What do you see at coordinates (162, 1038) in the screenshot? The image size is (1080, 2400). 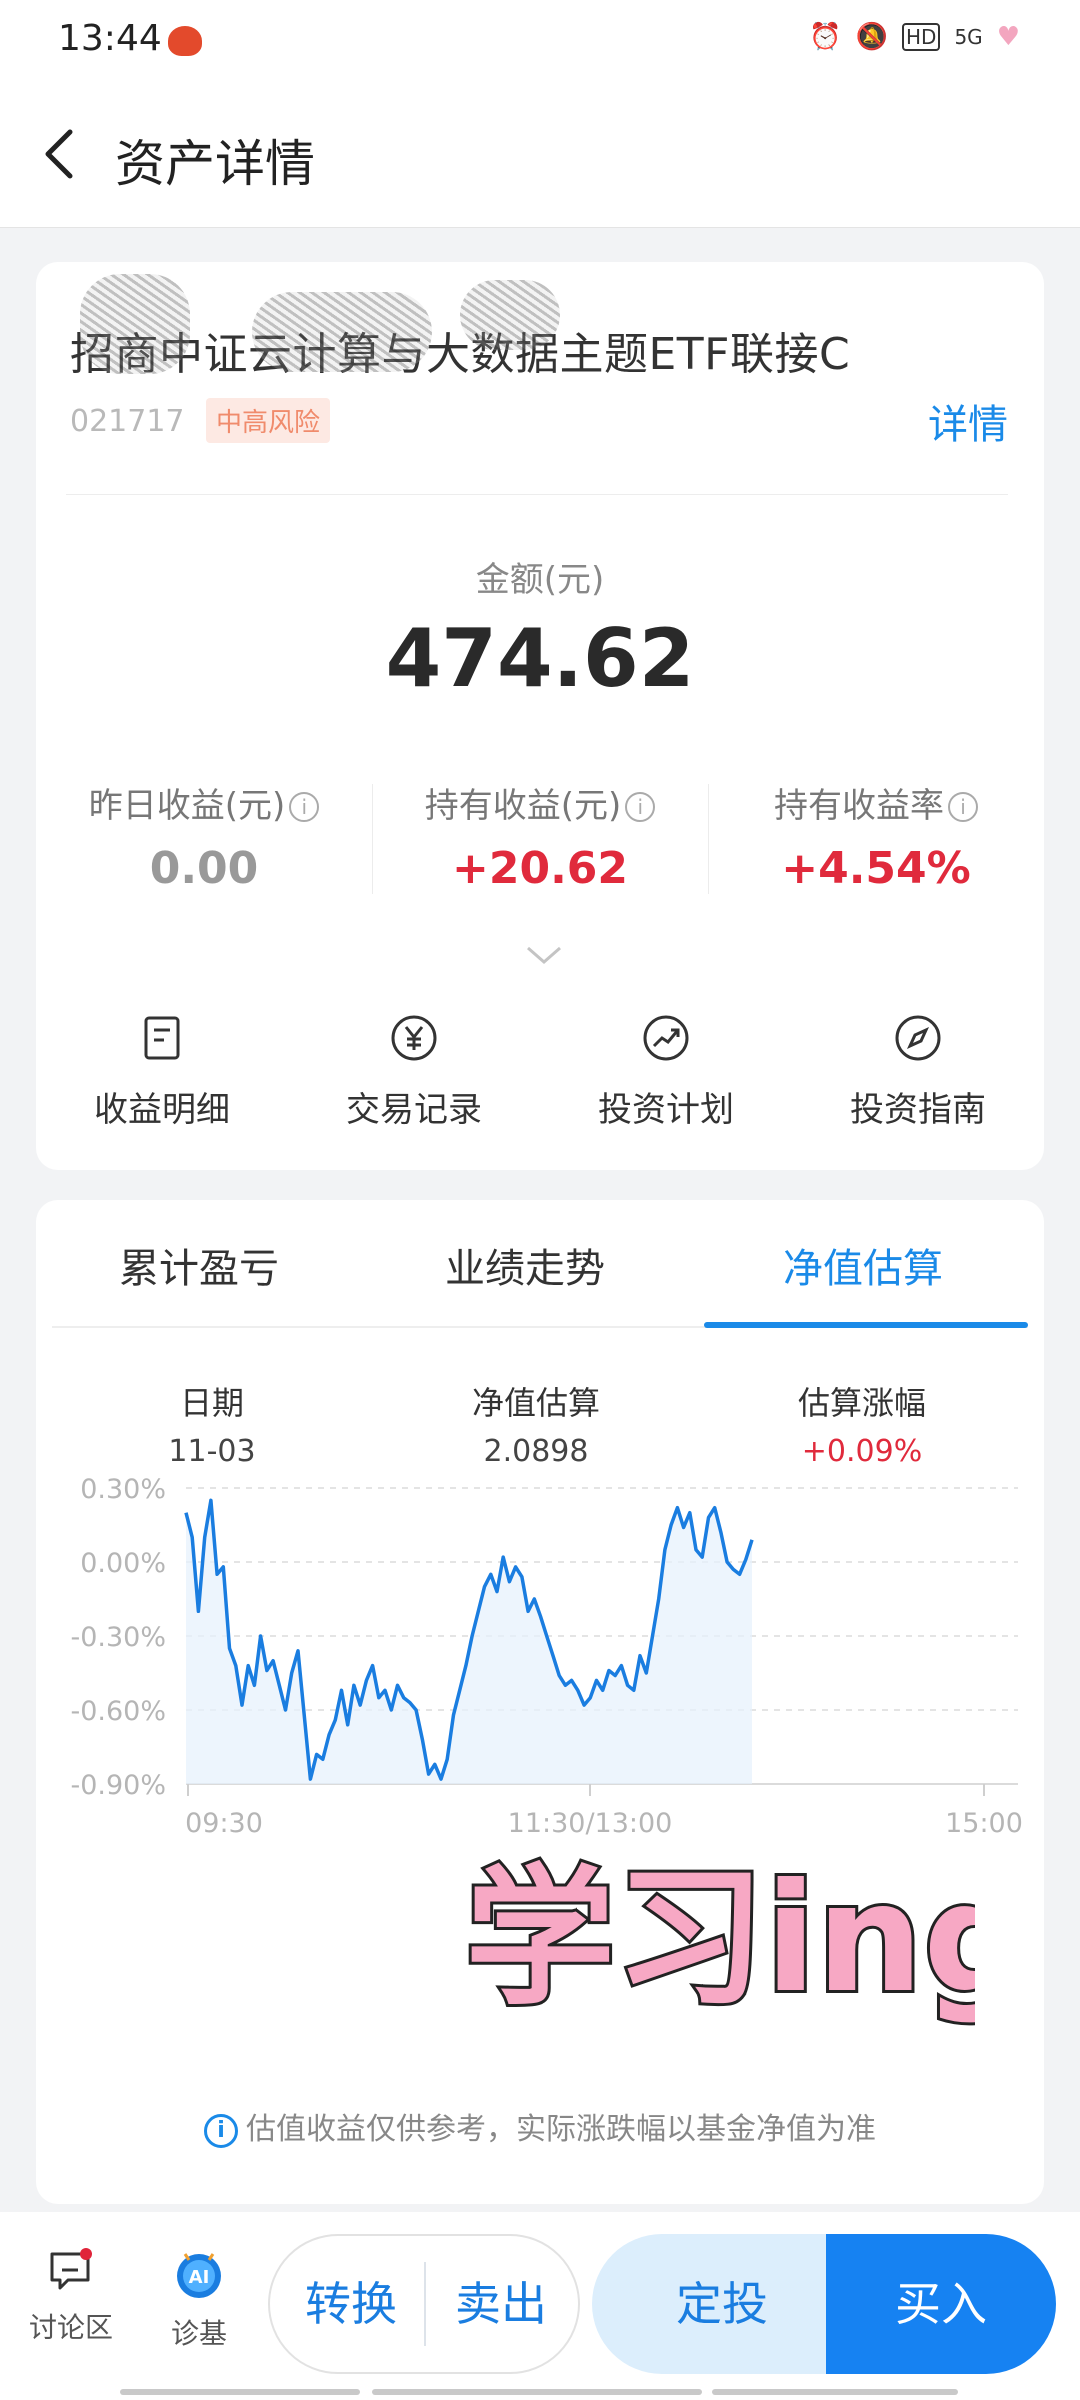 I see `document-icon` at bounding box center [162, 1038].